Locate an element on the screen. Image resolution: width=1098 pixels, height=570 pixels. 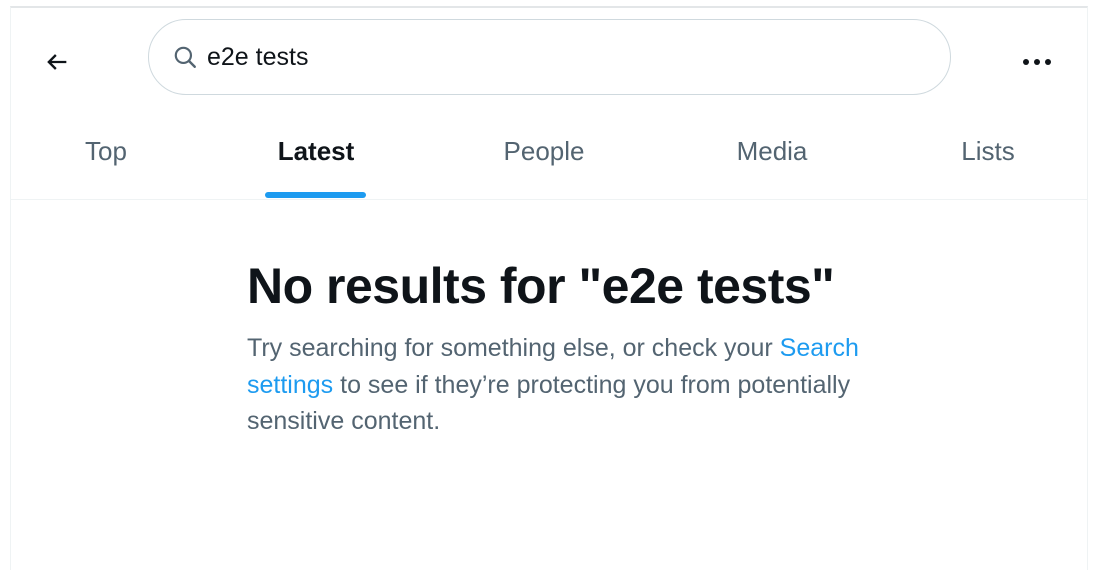
tab-label: Latest is located at coordinates (316, 151).